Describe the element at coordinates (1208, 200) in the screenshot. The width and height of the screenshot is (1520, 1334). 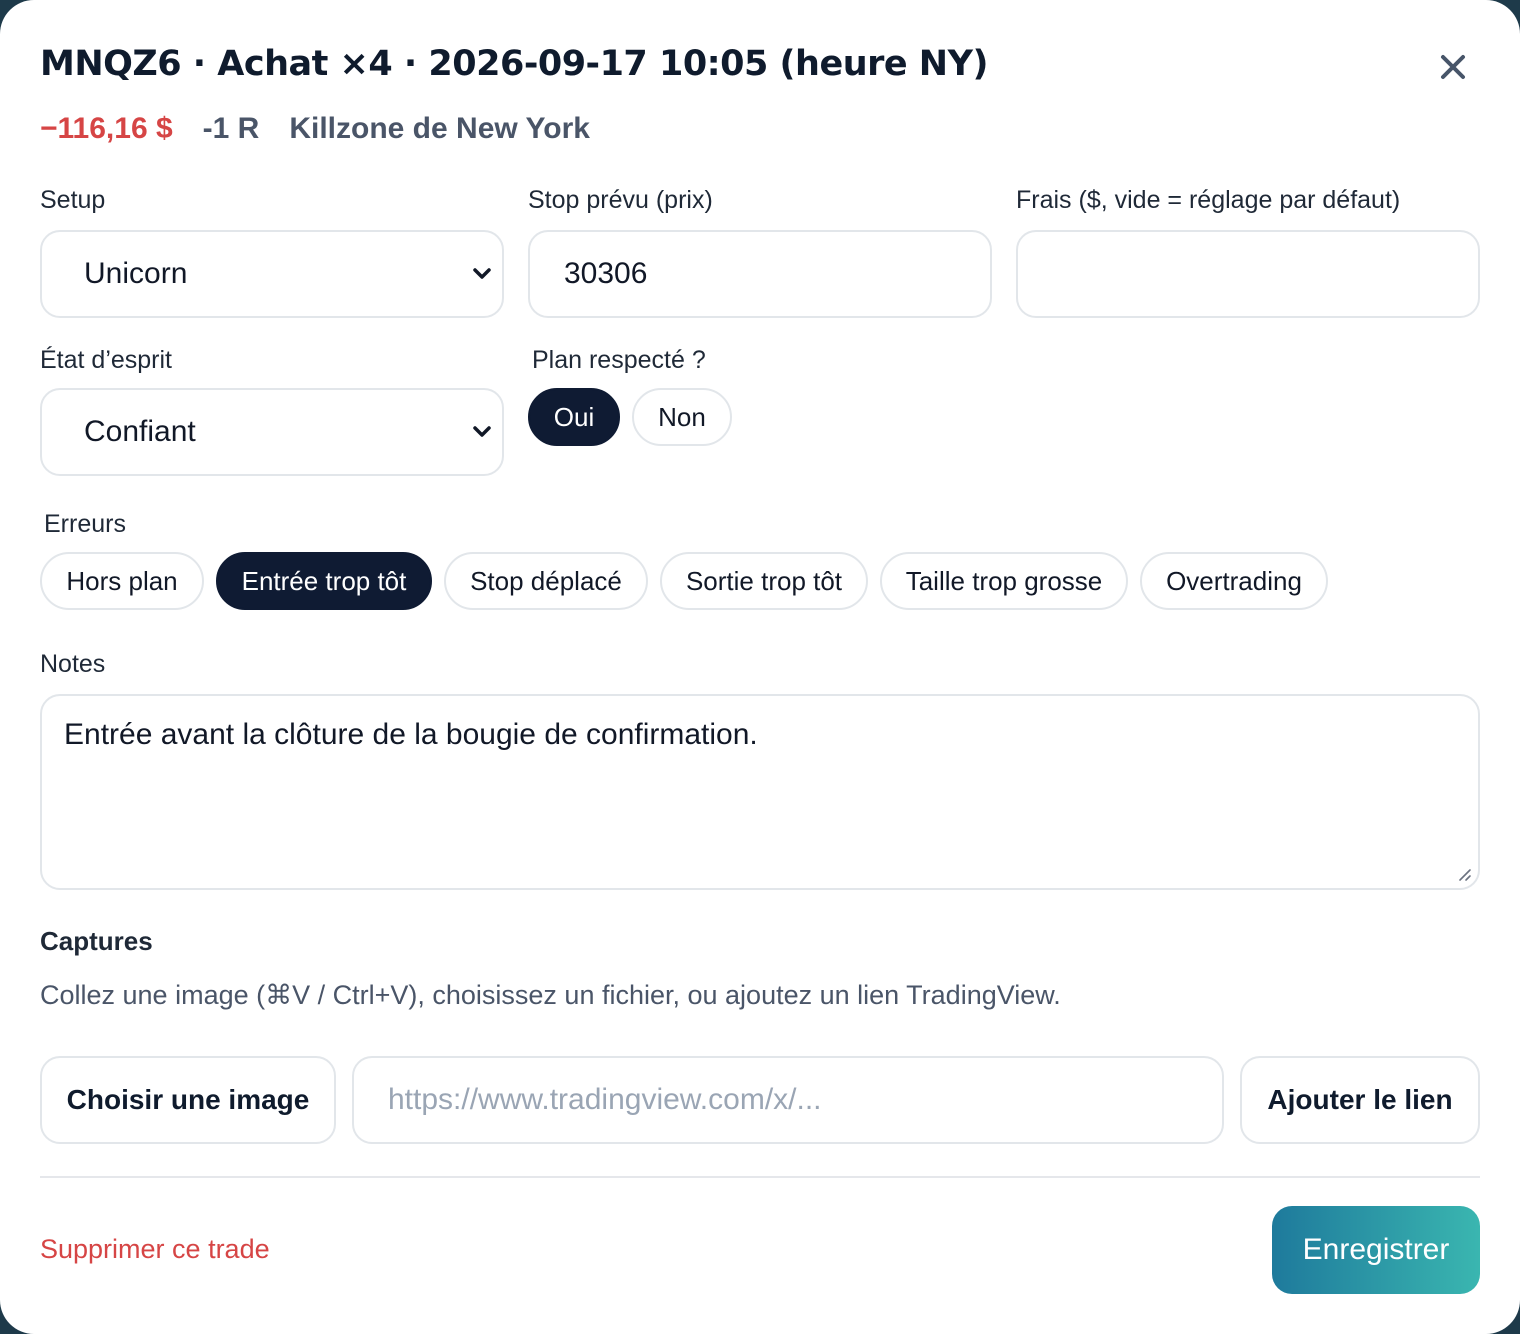
I see `fees-label: Frais ($, vide = réglage par défaut)` at that location.